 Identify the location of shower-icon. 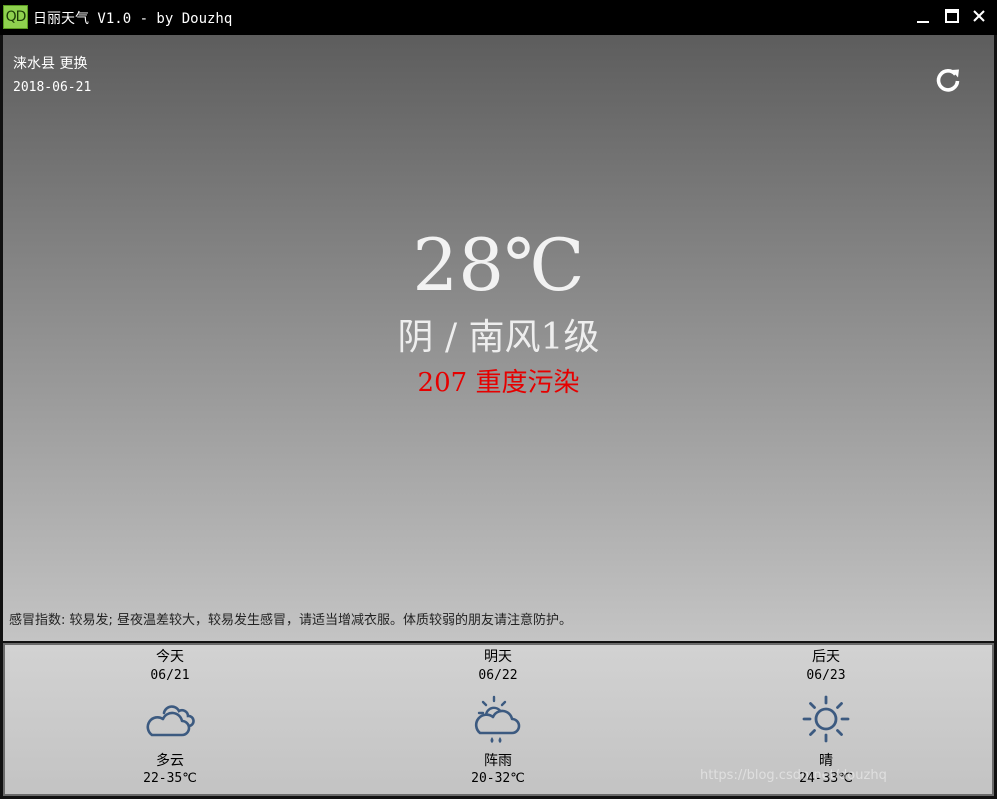
(497, 719).